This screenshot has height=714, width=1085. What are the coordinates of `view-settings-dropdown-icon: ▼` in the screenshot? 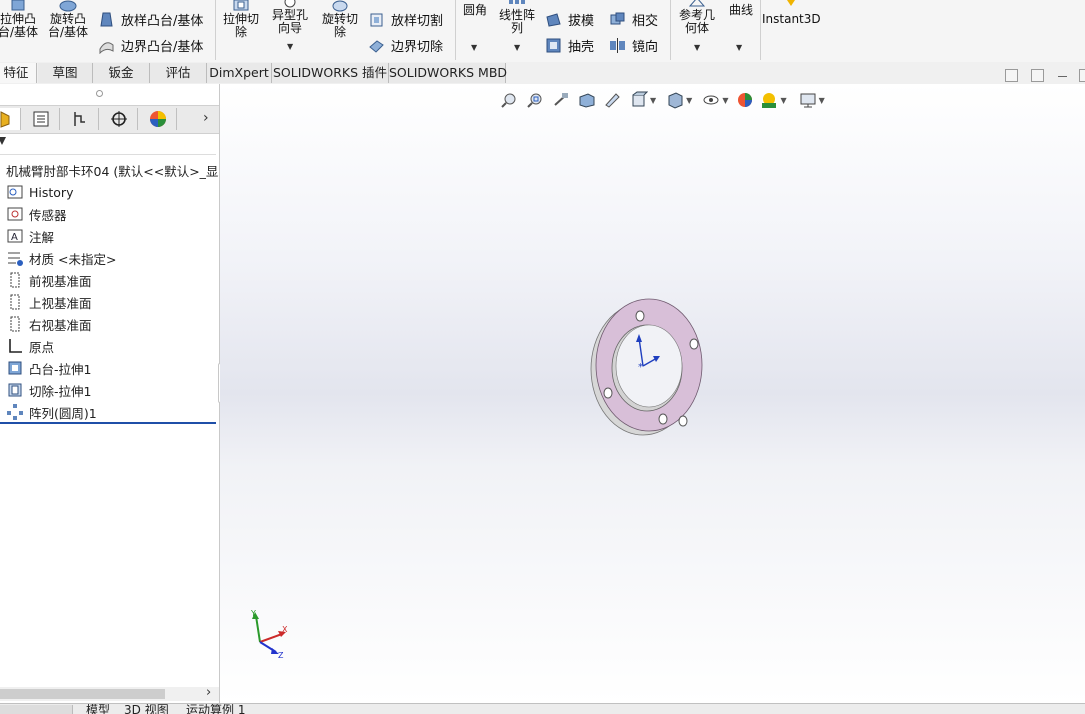 It's located at (822, 100).